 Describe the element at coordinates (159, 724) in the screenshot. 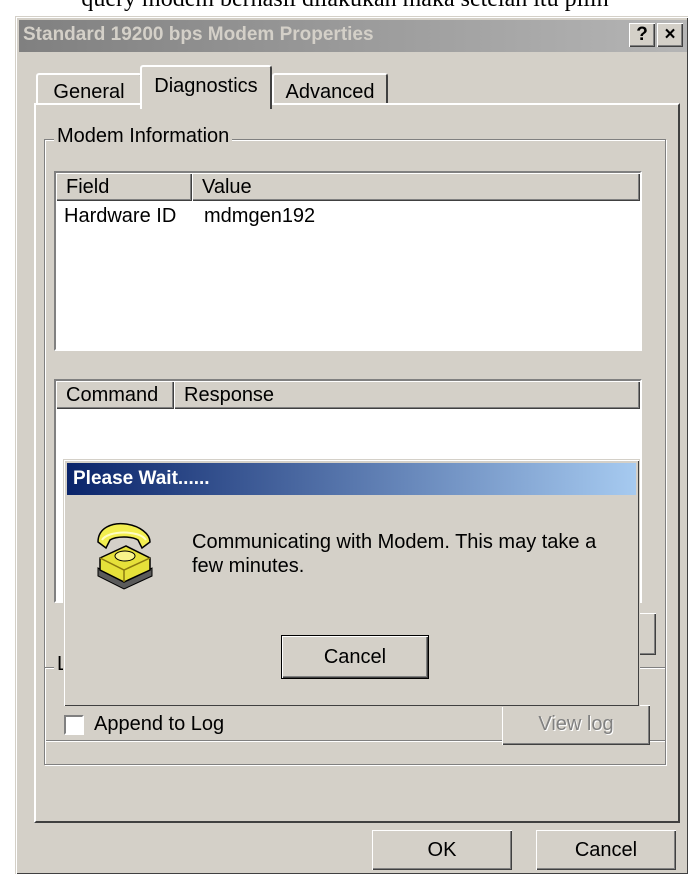

I see `append-to-log-label: Append to Log` at that location.